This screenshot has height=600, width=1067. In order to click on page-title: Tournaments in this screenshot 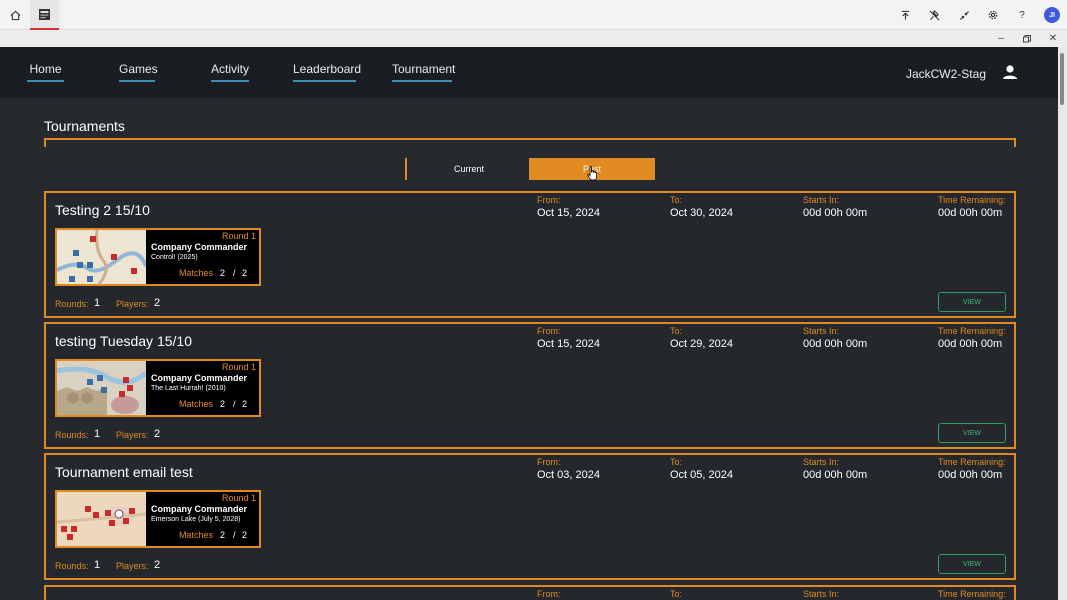, I will do `click(84, 126)`.